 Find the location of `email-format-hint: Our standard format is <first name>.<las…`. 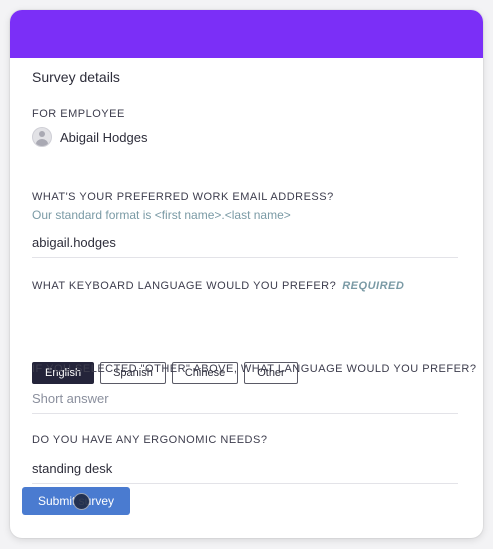

email-format-hint: Our standard format is <first name>.<las… is located at coordinates (161, 215).